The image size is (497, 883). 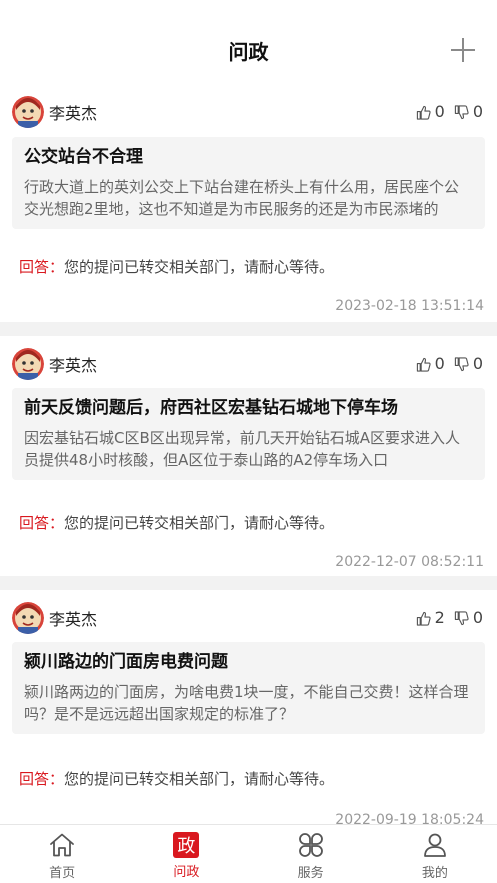 I want to click on zheng-icon: 政, so click(x=186, y=845).